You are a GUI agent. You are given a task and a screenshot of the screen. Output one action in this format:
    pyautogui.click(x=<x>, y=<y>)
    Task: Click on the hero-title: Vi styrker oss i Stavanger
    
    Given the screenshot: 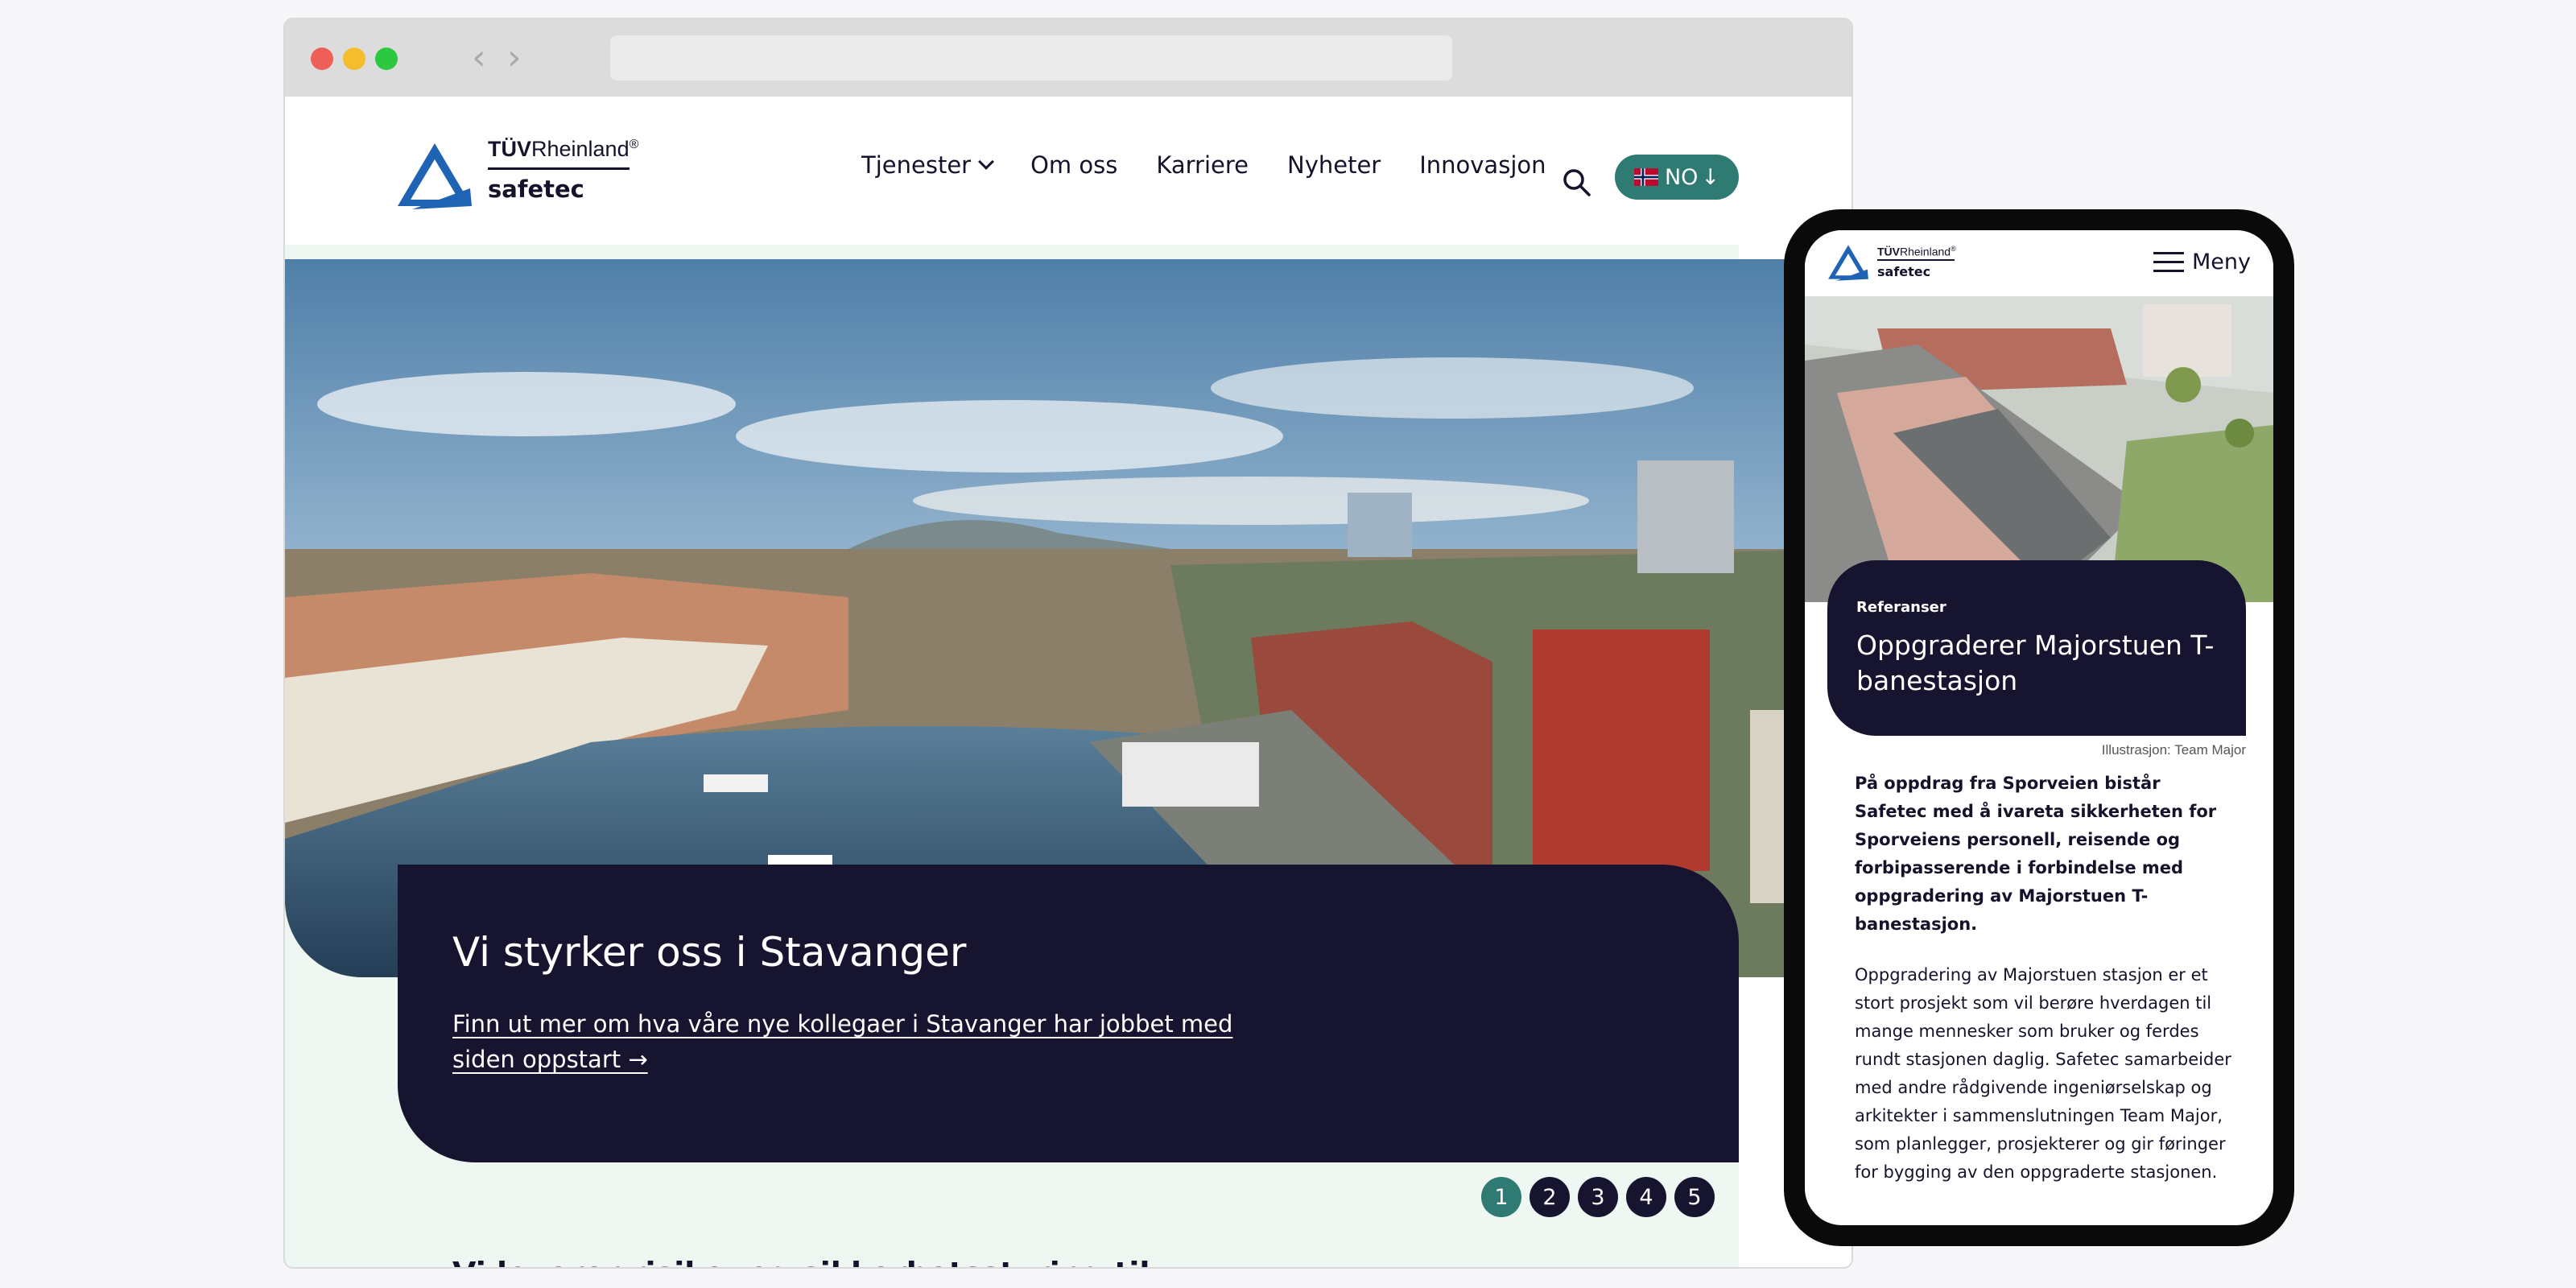 What is the action you would take?
    pyautogui.click(x=709, y=952)
    